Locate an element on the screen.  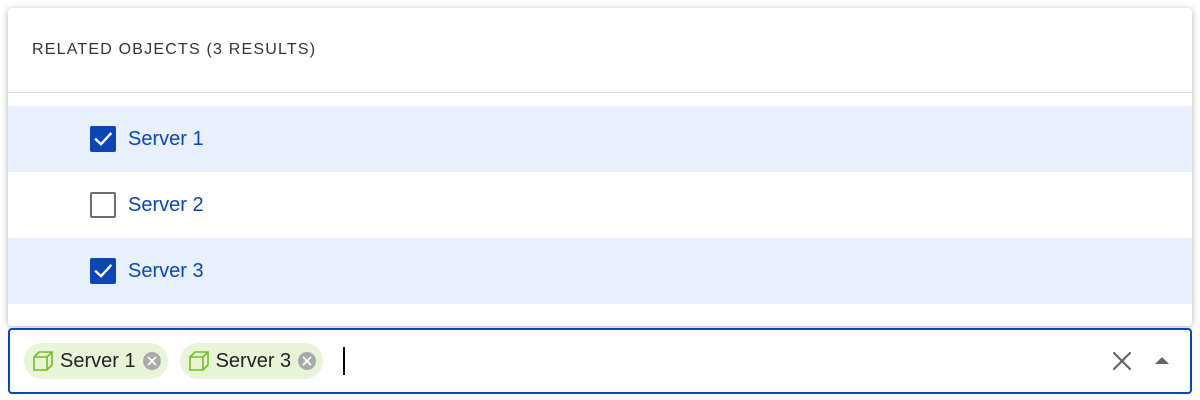
chip-label: Server 1 is located at coordinates (98, 360).